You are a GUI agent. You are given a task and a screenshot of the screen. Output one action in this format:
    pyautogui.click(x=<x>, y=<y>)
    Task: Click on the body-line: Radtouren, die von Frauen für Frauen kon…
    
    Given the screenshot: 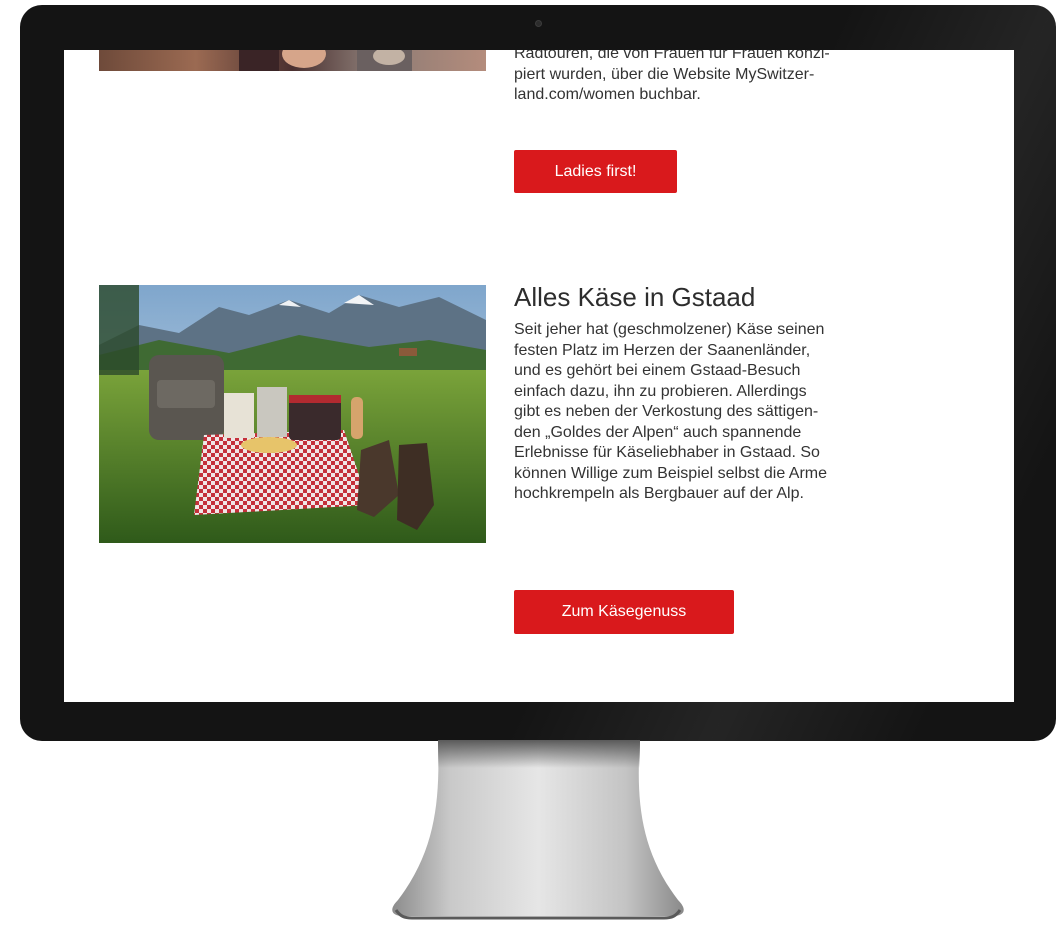 What is the action you would take?
    pyautogui.click(x=672, y=56)
    